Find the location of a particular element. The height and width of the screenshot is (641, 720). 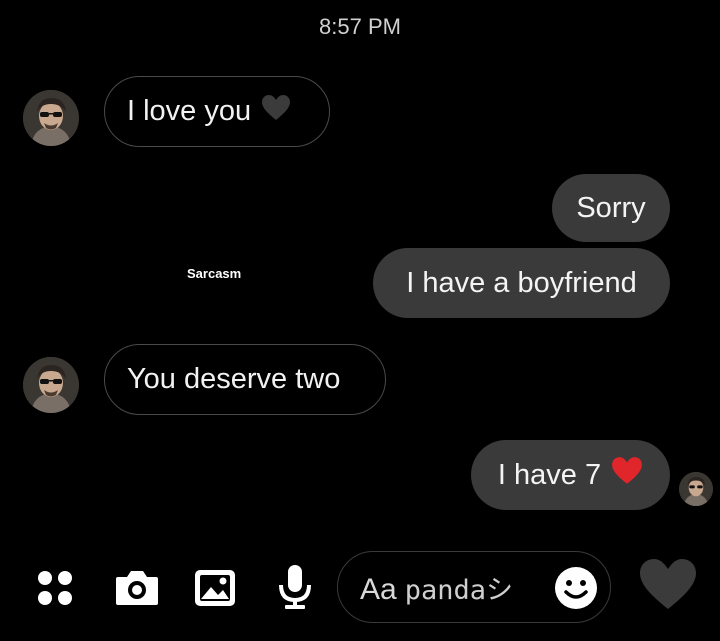

apps-icon is located at coordinates (55, 588).